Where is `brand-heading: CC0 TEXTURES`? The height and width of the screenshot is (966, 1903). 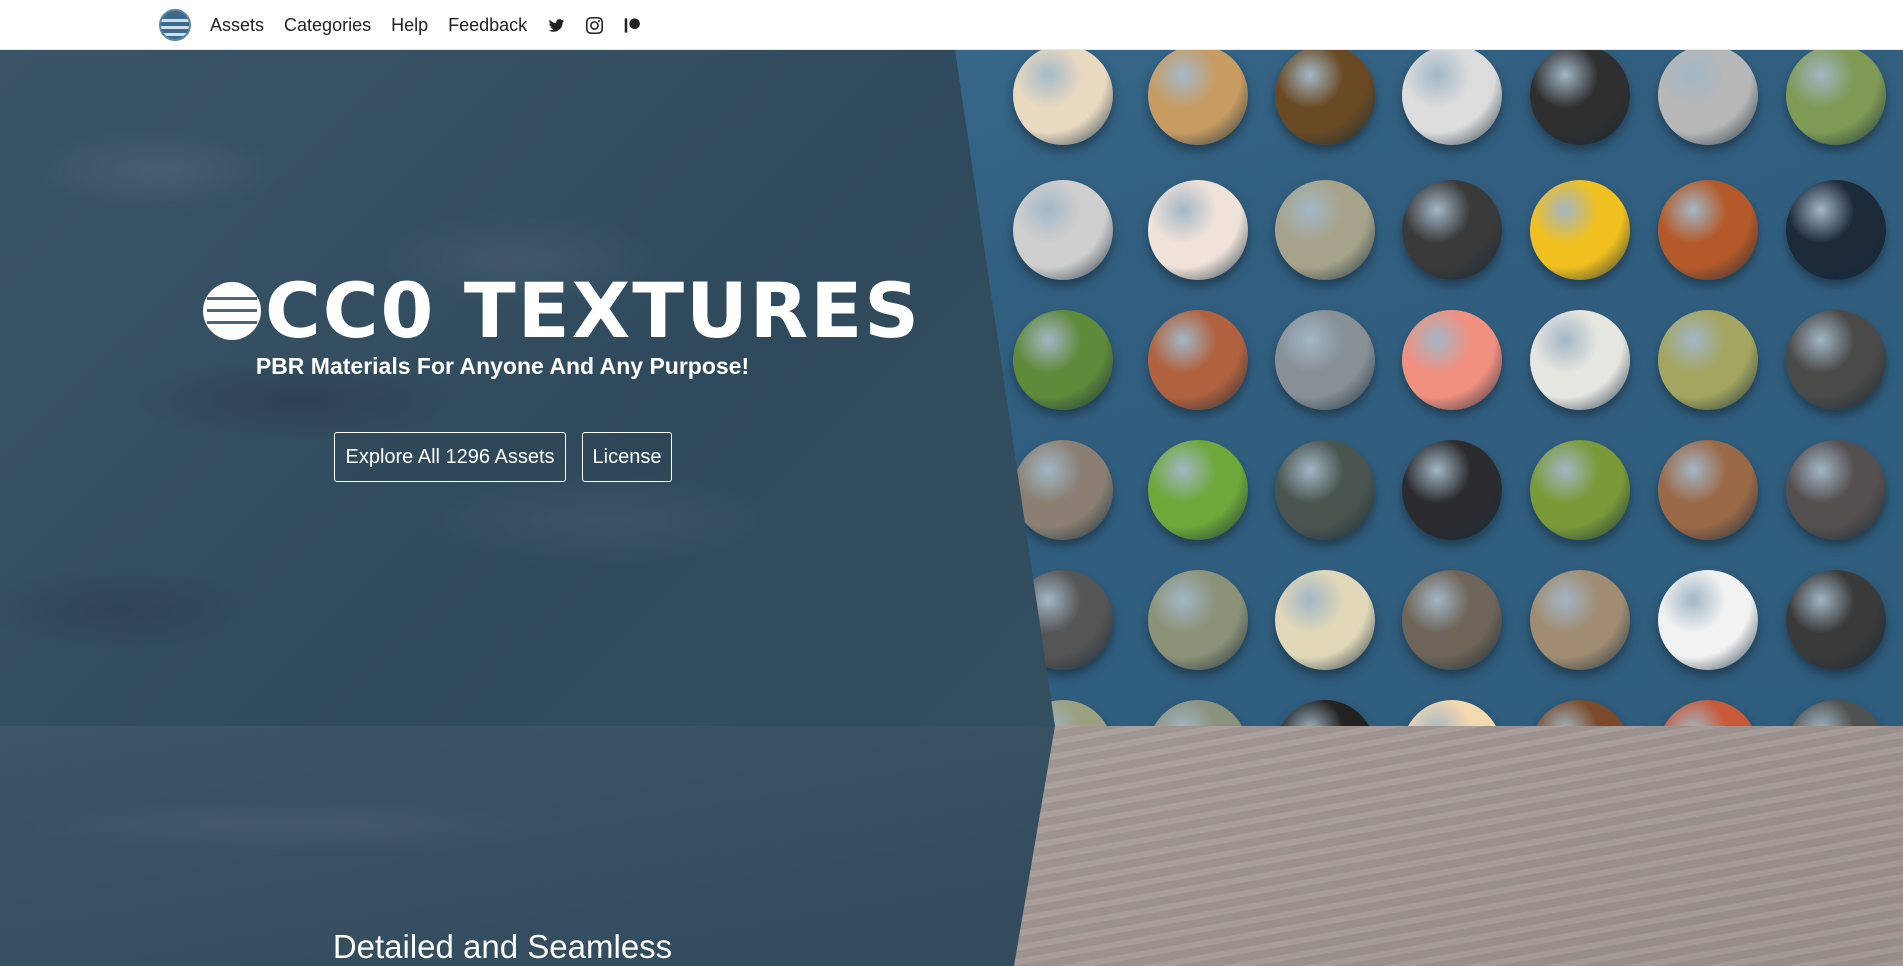 brand-heading: CC0 TEXTURES is located at coordinates (562, 310).